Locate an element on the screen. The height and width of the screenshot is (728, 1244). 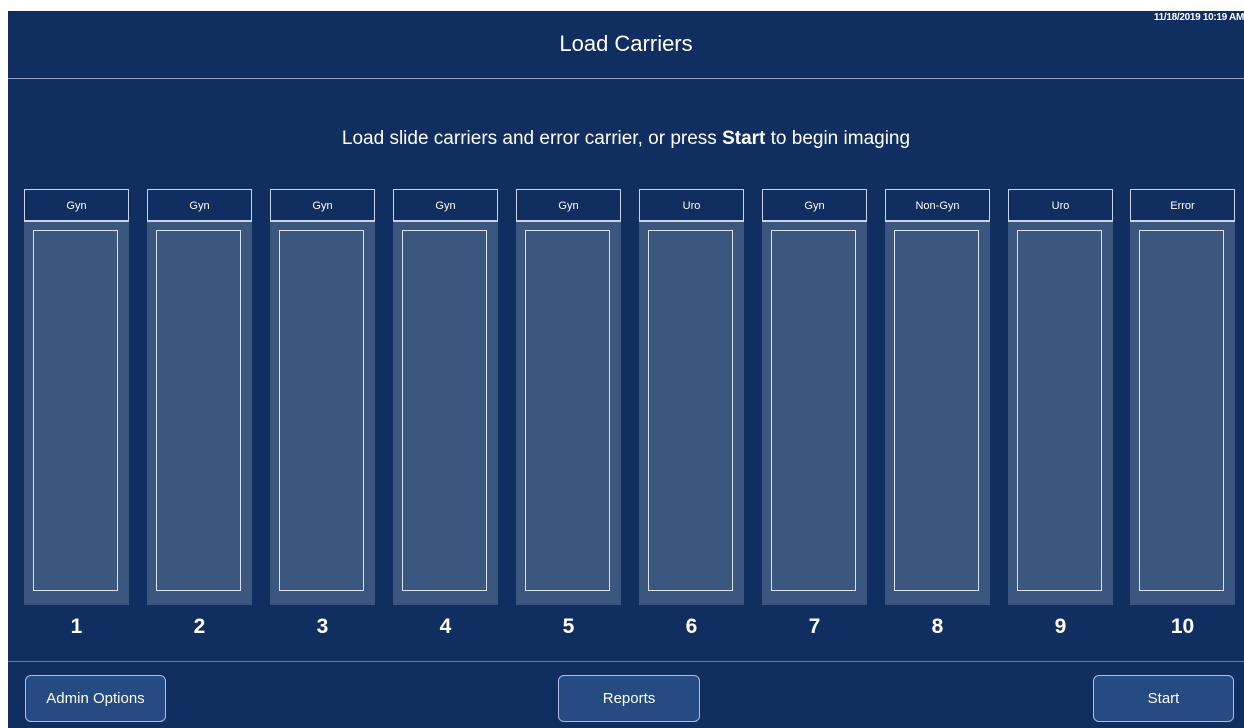
carrier-type-label: Non-Gyn is located at coordinates (937, 204).